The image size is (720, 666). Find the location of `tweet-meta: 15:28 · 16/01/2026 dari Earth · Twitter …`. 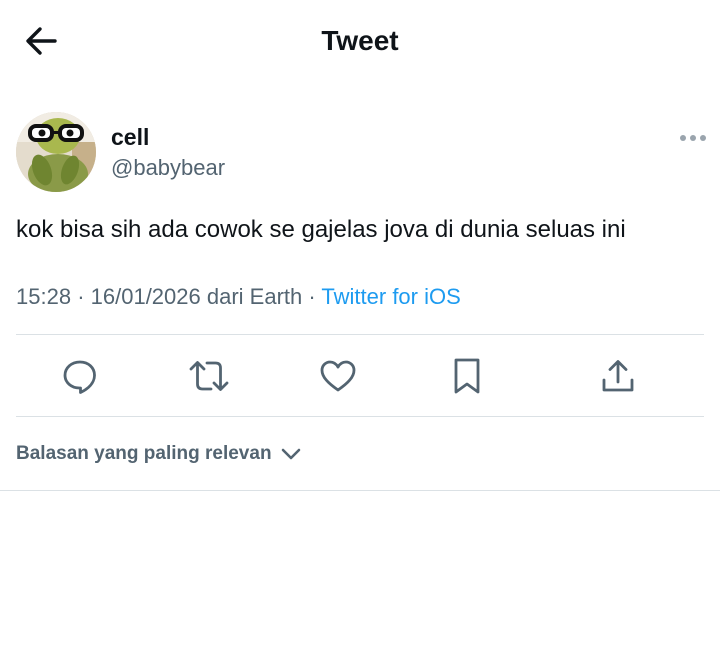

tweet-meta: 15:28 · 16/01/2026 dari Earth · Twitter … is located at coordinates (238, 297).